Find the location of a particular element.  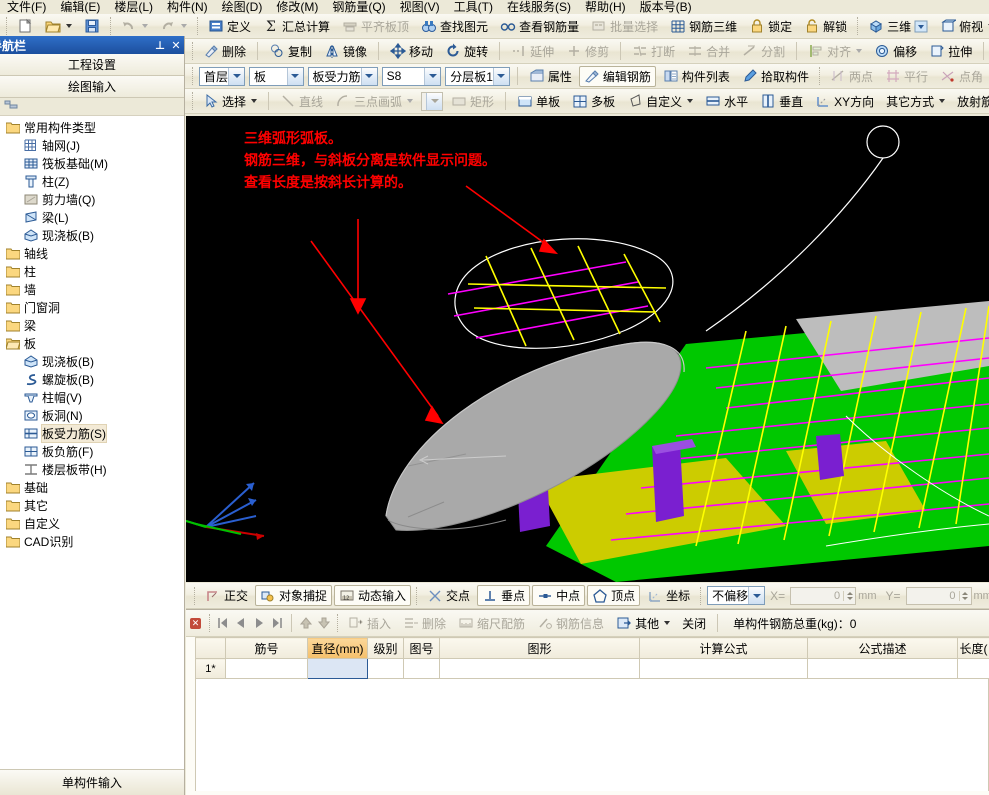

unlock-button: 解锁 is located at coordinates (825, 26).